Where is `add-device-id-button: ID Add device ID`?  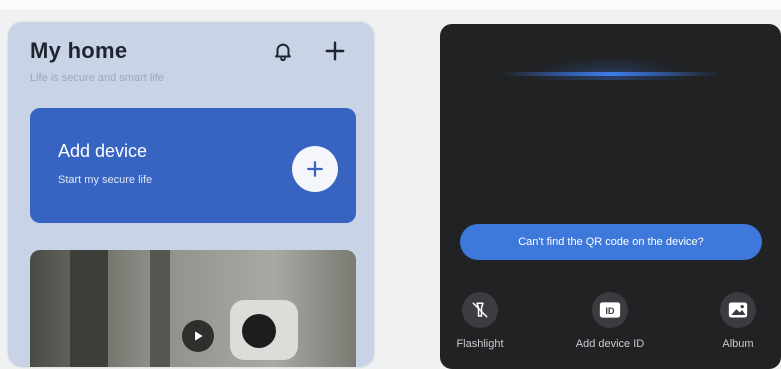
add-device-id-button: ID Add device ID is located at coordinates (610, 321).